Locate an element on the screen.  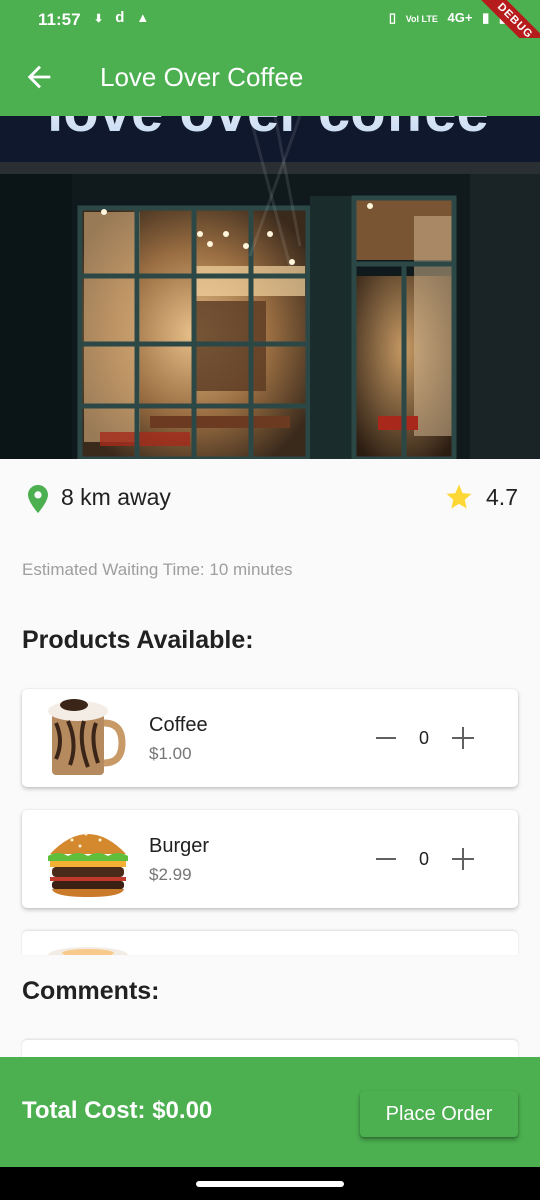
download-icon: ⬇ is located at coordinates (99, 19).